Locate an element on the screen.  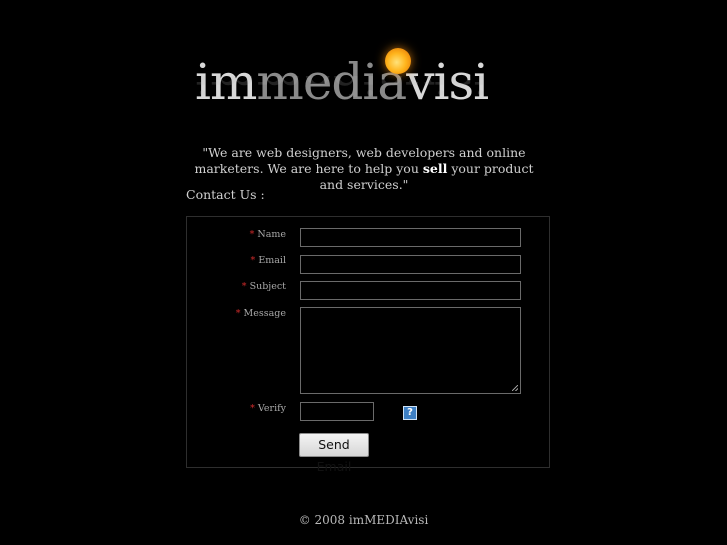
footer-copyright: © 2008 imMEDIAvisi is located at coordinates (363, 520).